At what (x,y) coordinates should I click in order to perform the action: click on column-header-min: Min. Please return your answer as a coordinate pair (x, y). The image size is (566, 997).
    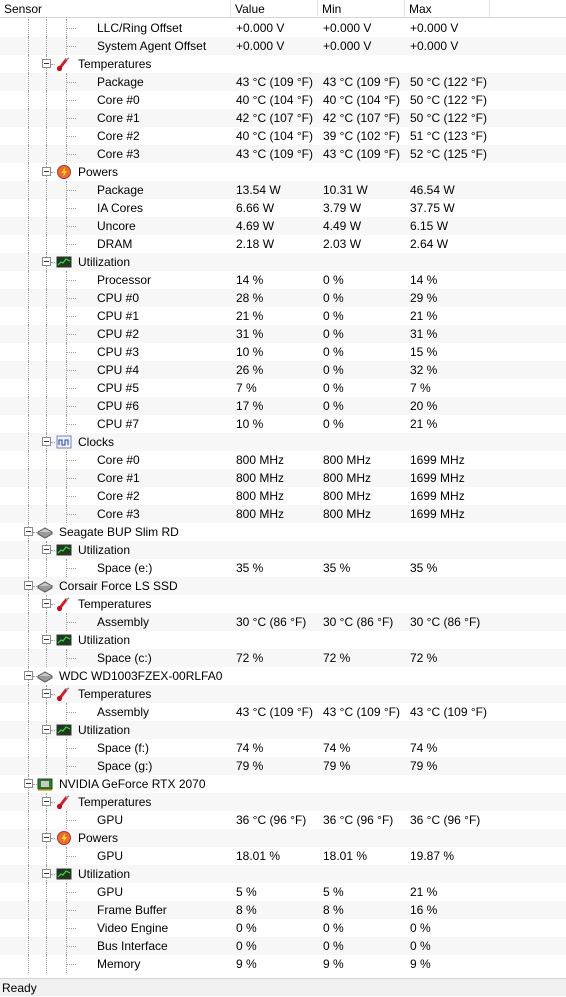
    Looking at the image, I should click on (361, 9).